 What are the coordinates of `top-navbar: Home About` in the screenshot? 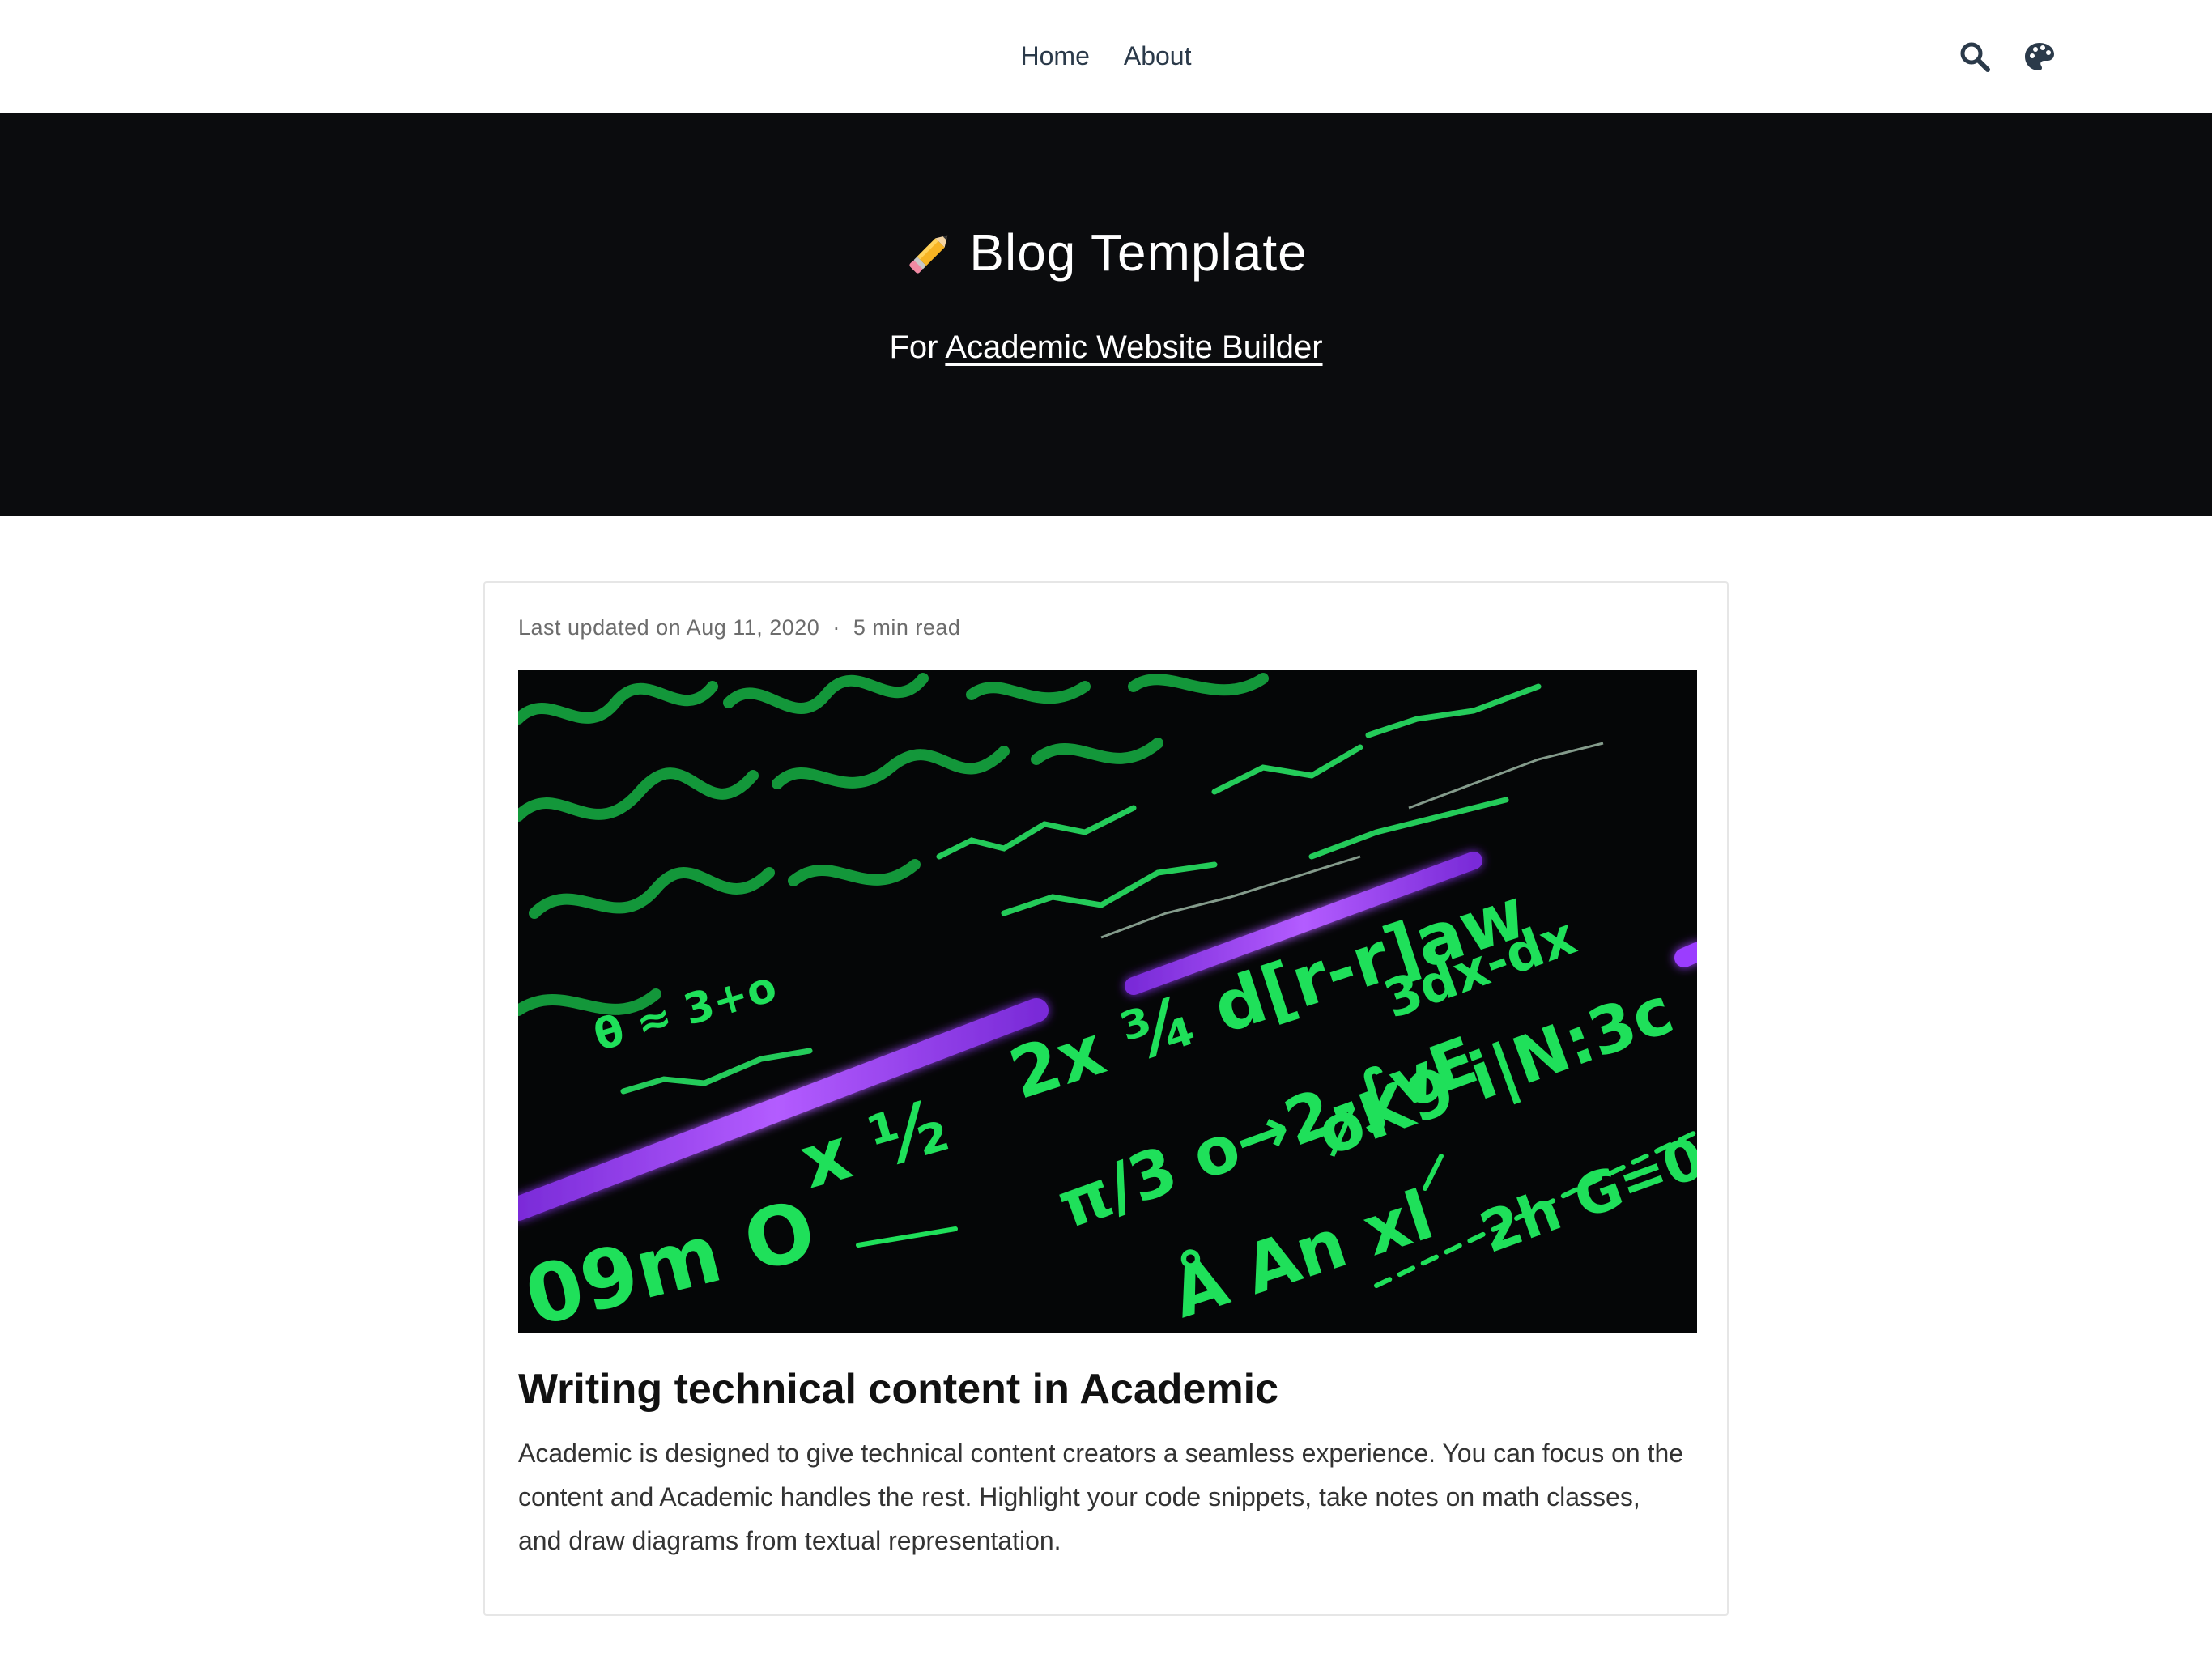 It's located at (1106, 56).